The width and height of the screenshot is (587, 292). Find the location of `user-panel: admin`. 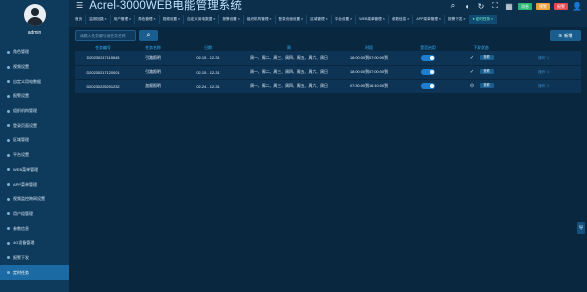

user-panel: admin is located at coordinates (34, 21).